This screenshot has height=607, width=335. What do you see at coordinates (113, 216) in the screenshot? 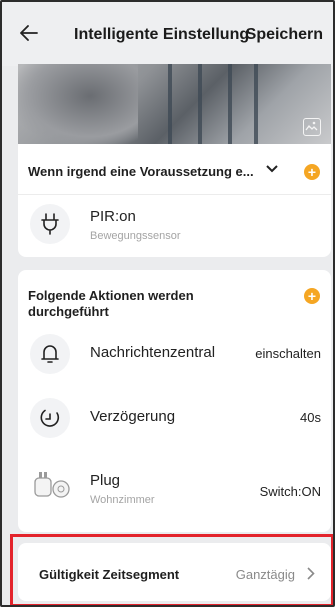
I see `condition-item-title: PIR:on` at bounding box center [113, 216].